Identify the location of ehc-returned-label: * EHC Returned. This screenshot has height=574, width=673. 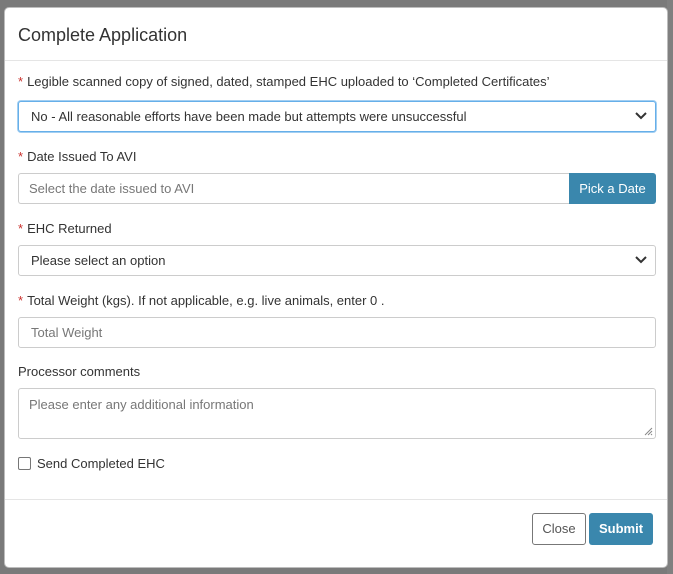
(65, 229).